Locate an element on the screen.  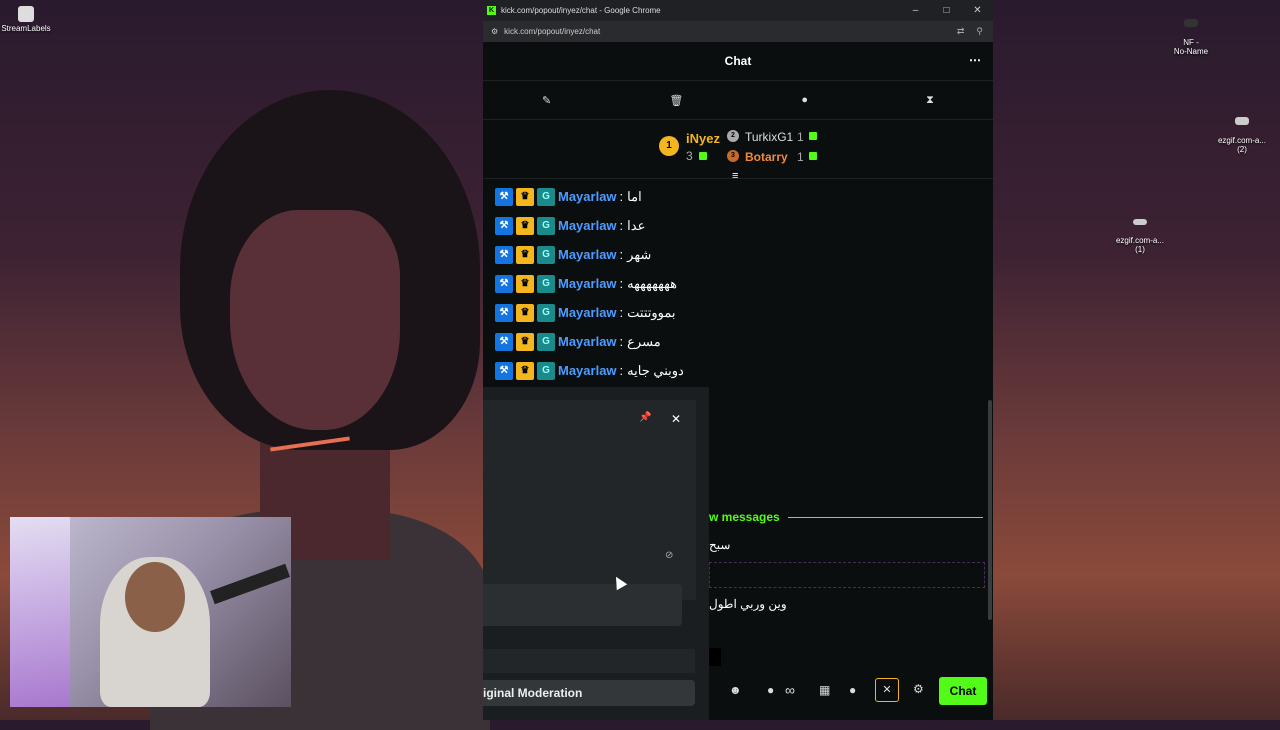
maximize-button: □ is located at coordinates (946, 10).